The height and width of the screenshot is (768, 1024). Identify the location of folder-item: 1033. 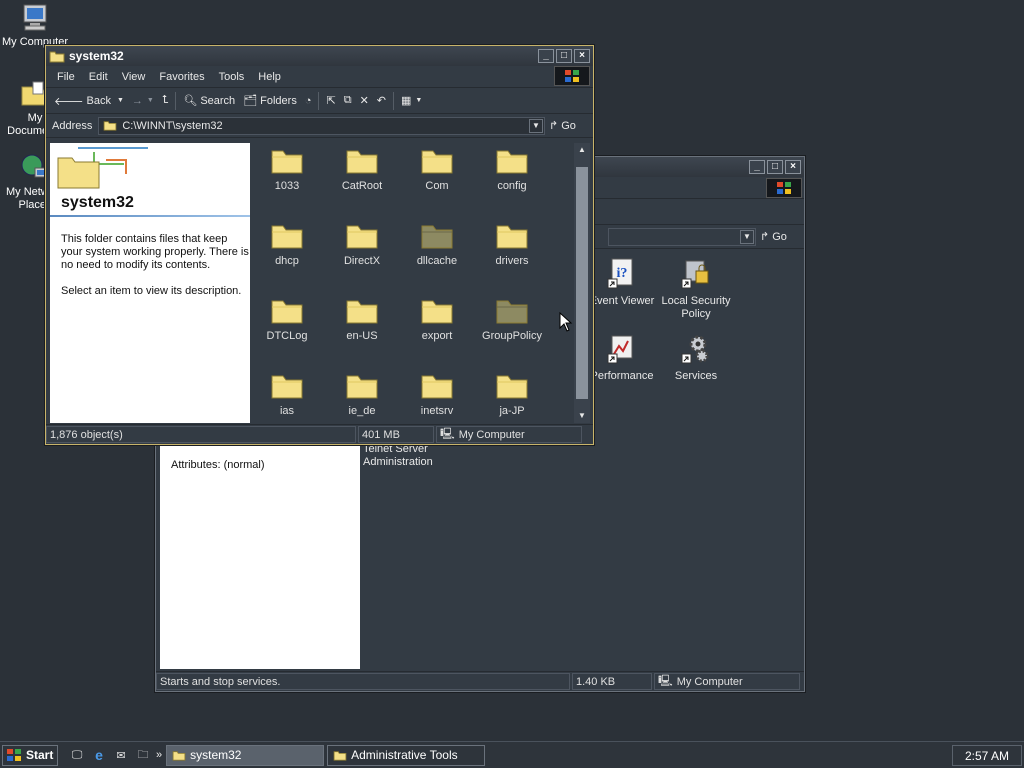
(287, 169).